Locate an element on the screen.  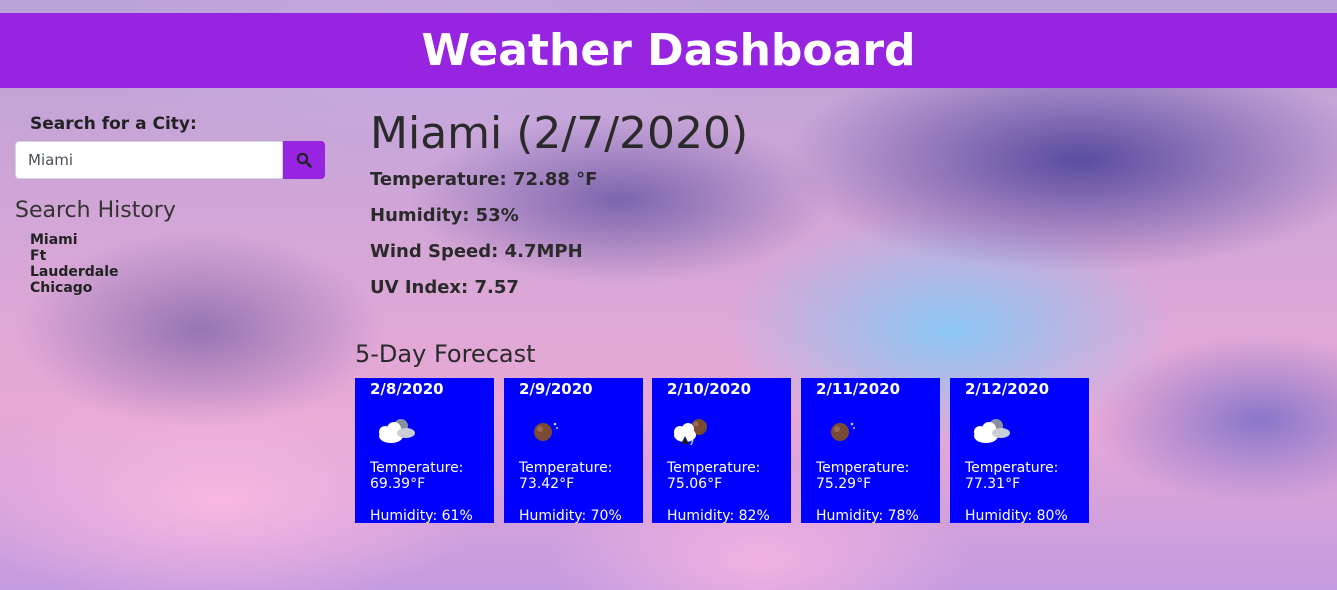
forecast-date: 2/11/2020 is located at coordinates (858, 389).